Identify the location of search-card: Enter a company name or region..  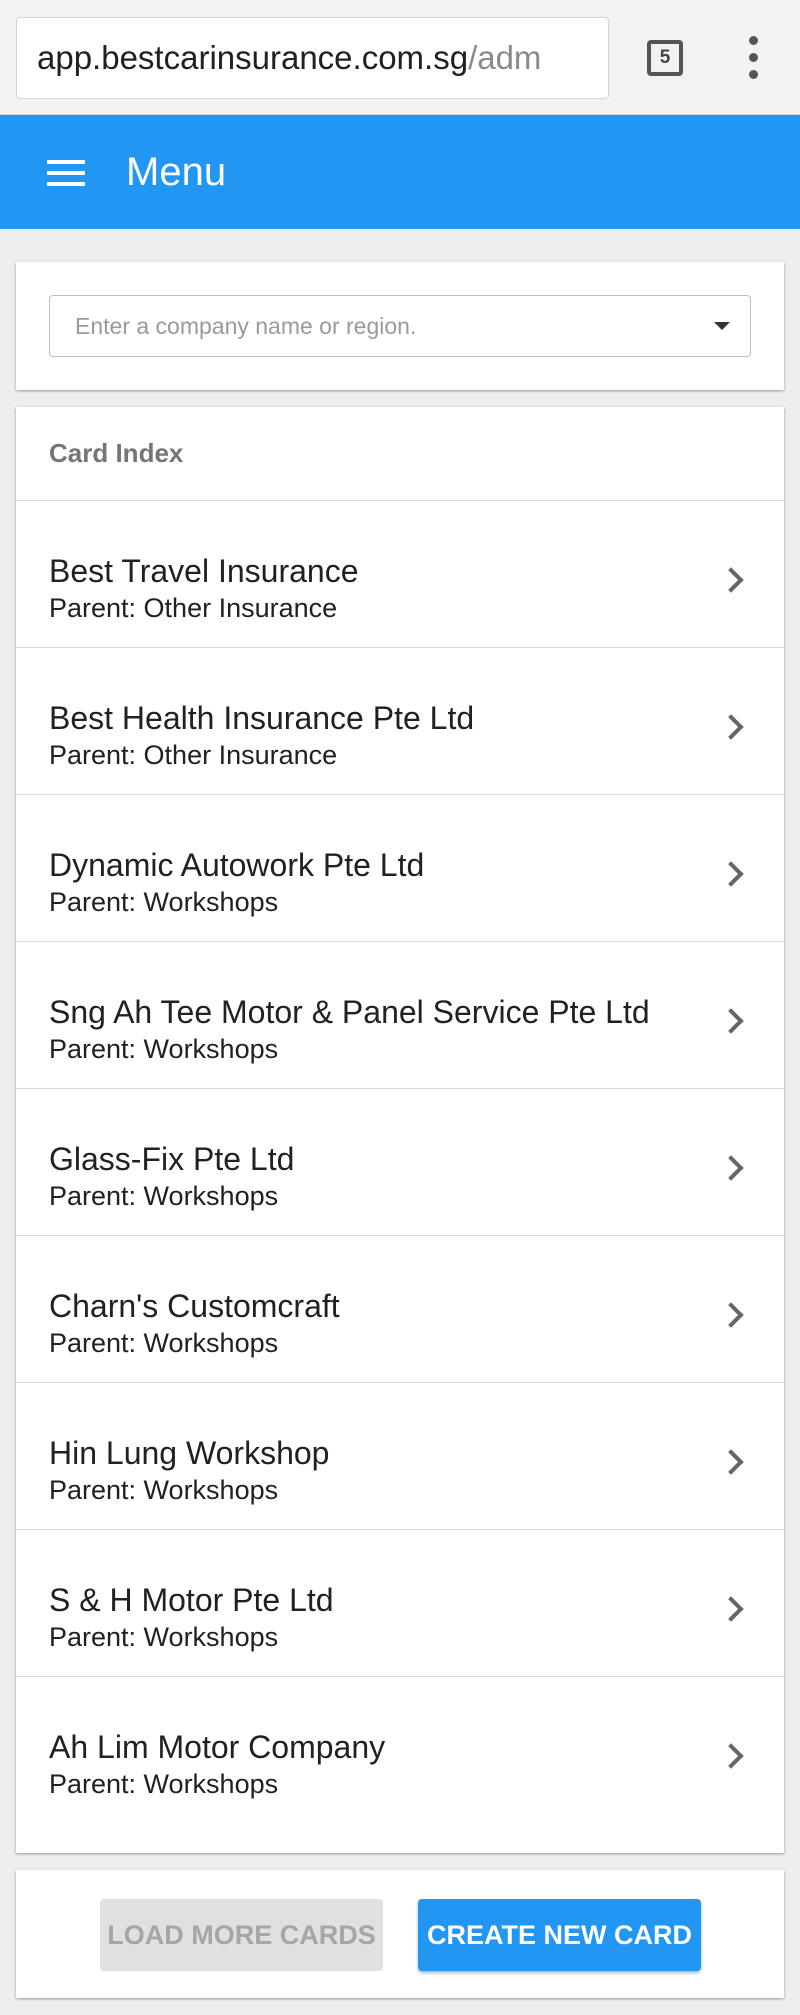
(400, 326).